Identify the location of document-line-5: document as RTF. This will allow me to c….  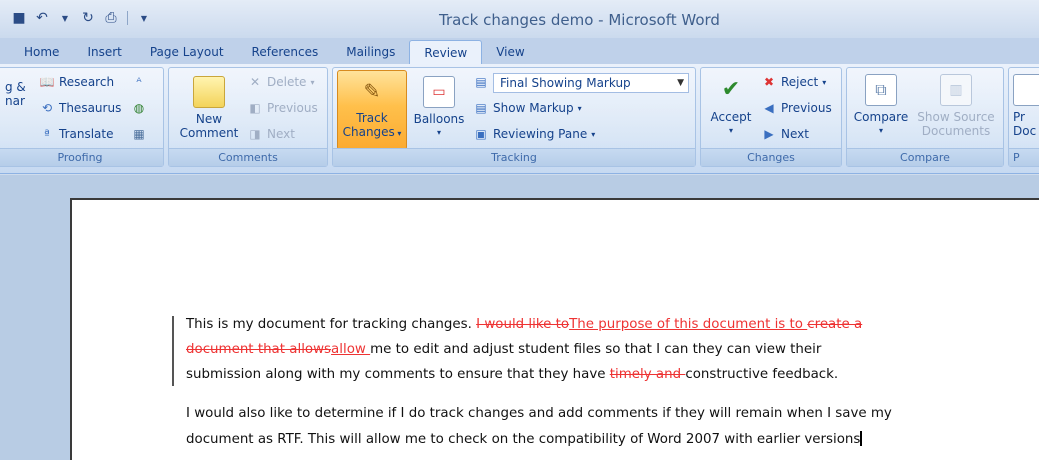
(524, 439).